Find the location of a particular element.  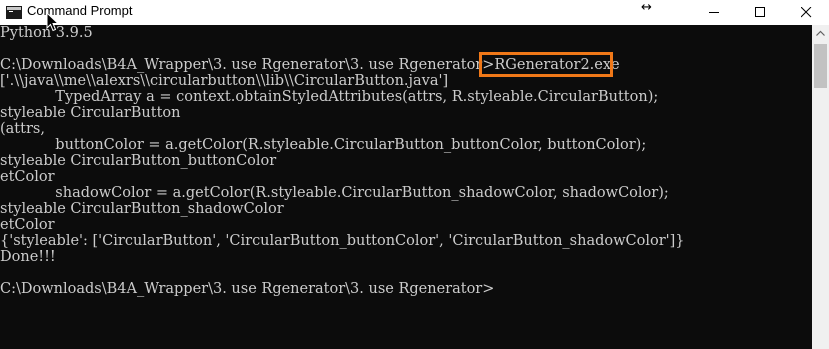

console-line: Done!!! is located at coordinates (28, 257).